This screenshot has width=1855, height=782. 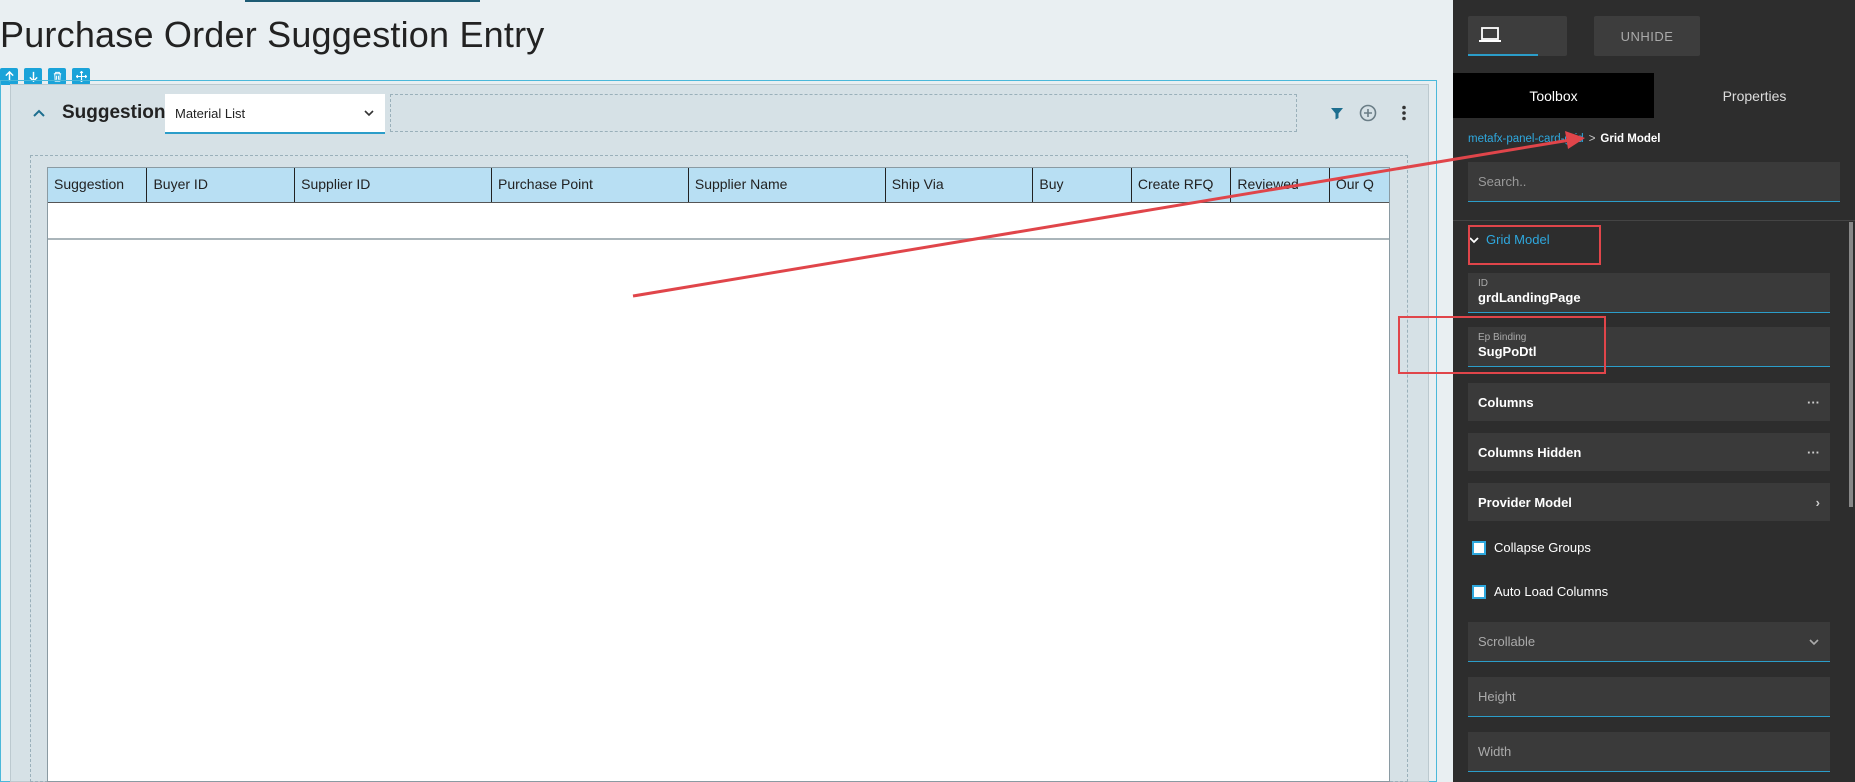 I want to click on ep-binding-label: Ep Binding, so click(x=1502, y=337).